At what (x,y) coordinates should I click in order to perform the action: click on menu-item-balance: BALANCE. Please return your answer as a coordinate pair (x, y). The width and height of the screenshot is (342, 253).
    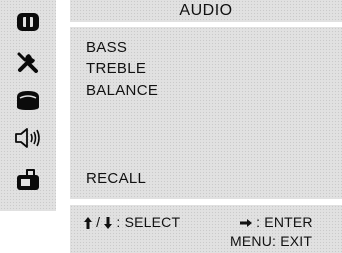
    Looking at the image, I should click on (122, 91).